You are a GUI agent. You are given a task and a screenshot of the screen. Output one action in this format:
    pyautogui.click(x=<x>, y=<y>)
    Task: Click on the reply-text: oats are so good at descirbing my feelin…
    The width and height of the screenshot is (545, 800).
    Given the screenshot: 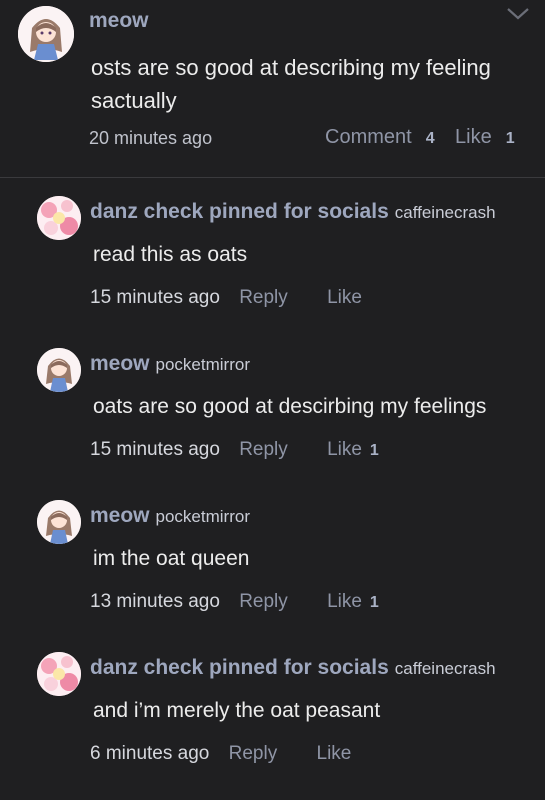 What is the action you would take?
    pyautogui.click(x=290, y=406)
    